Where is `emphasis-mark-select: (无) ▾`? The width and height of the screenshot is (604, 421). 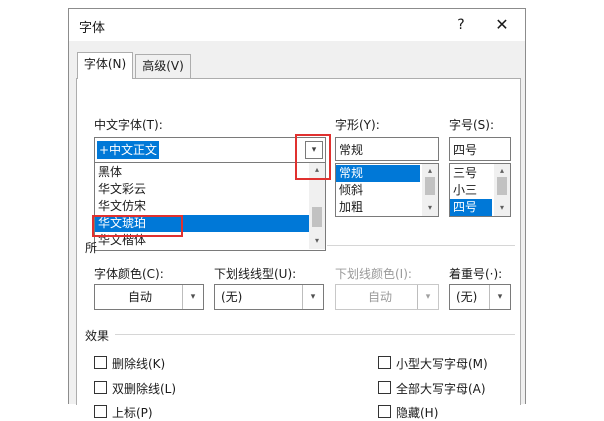 emphasis-mark-select: (无) ▾ is located at coordinates (480, 297).